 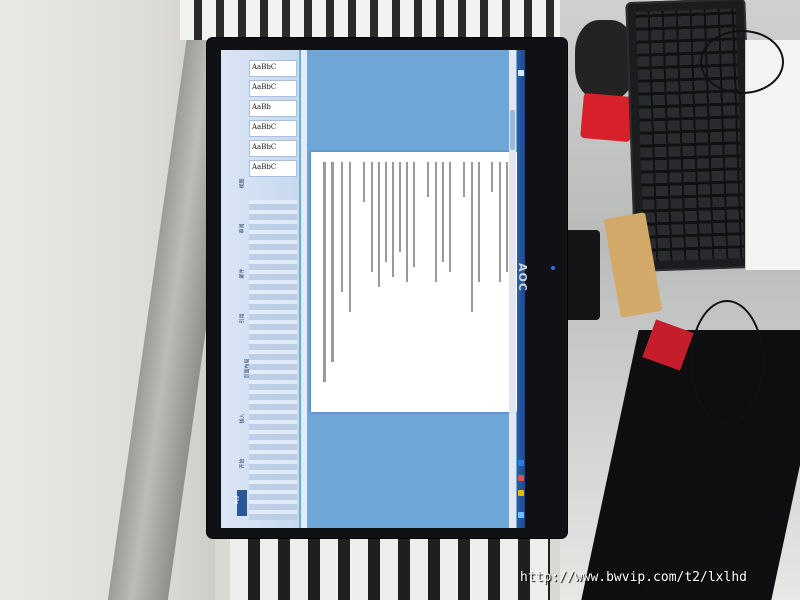 I want to click on window-blinds-top, so click(x=395, y=20).